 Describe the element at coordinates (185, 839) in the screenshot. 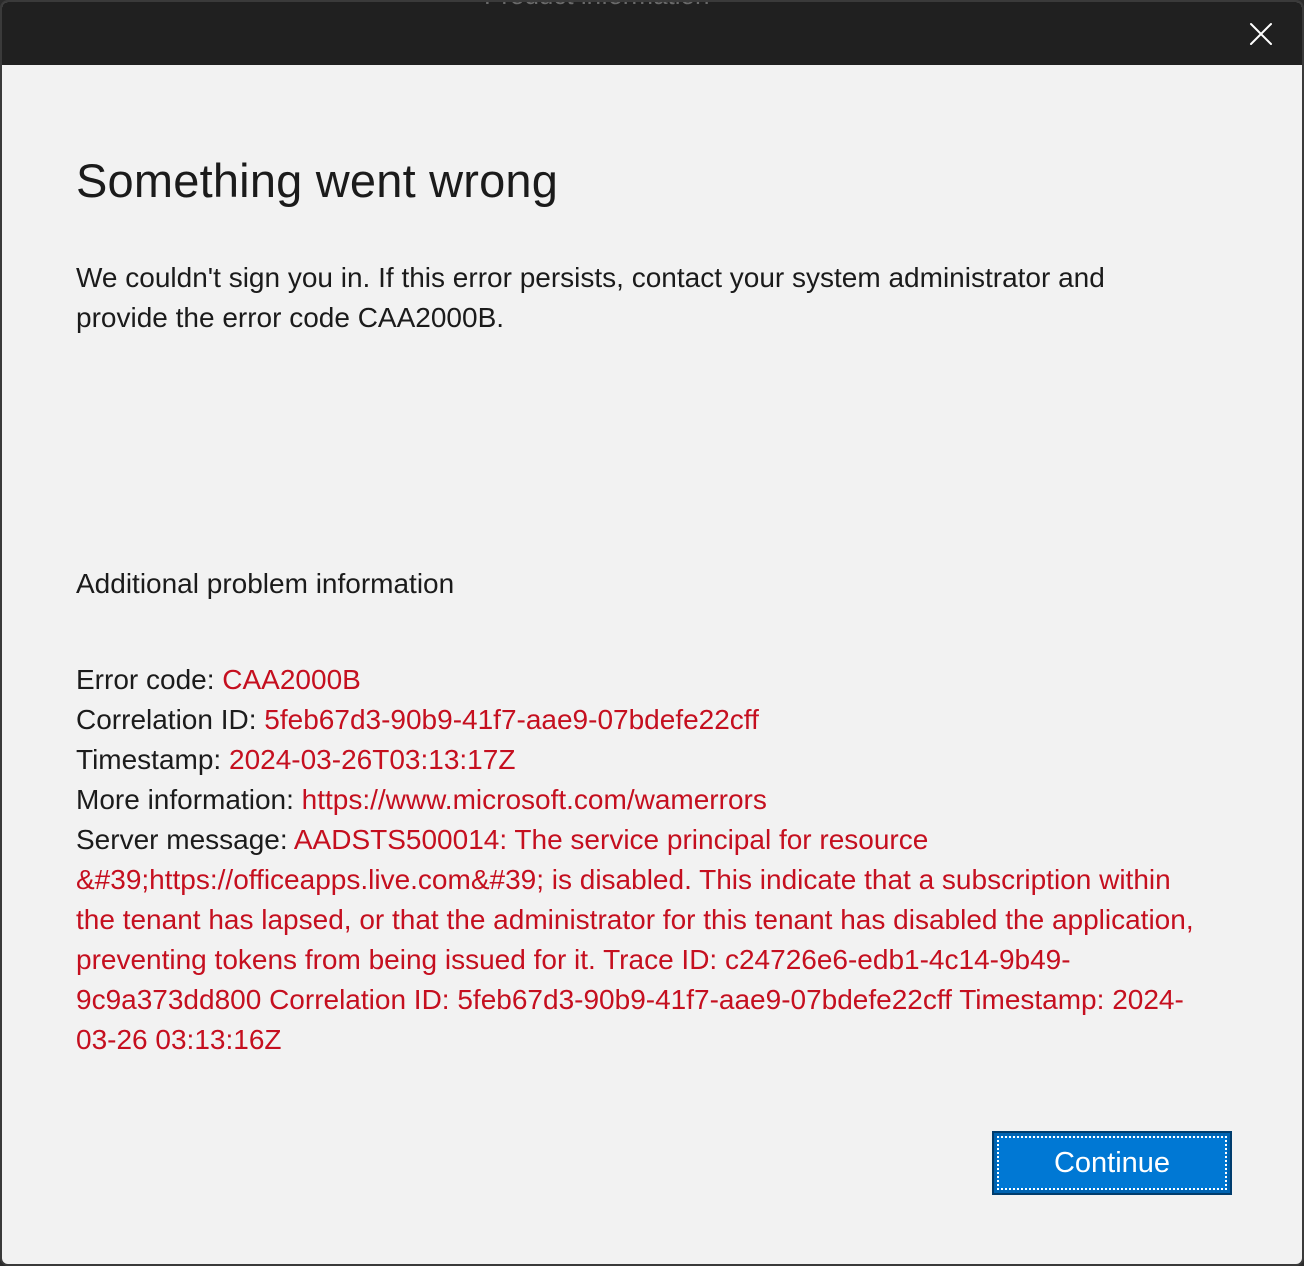

I see `field-label: Server message:` at that location.